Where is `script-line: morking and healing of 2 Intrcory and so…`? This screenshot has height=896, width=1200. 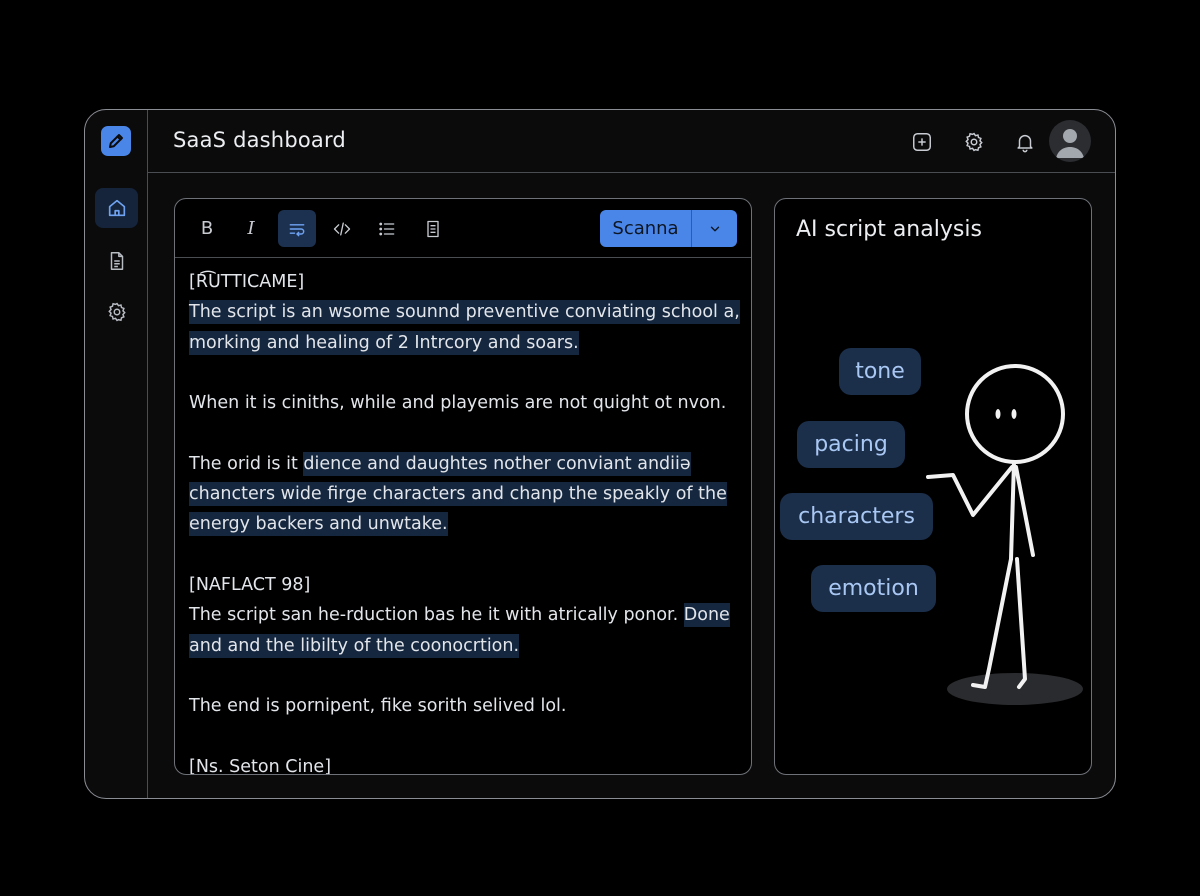
script-line: morking and healing of 2 Intrcory and so… is located at coordinates (465, 343).